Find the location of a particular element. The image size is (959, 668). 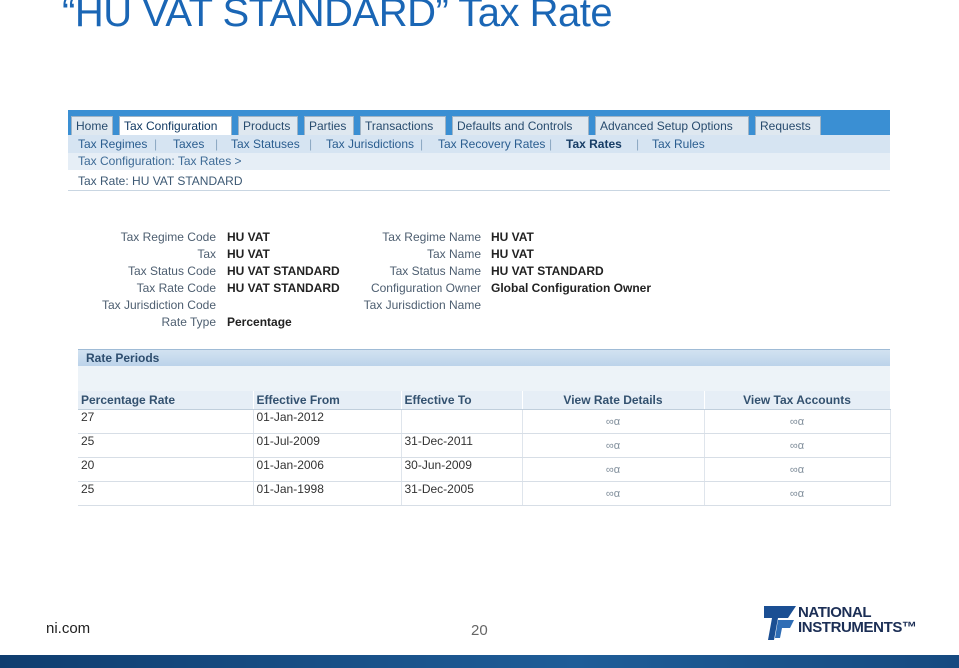

tax-name-value: HU VAT is located at coordinates (512, 254).